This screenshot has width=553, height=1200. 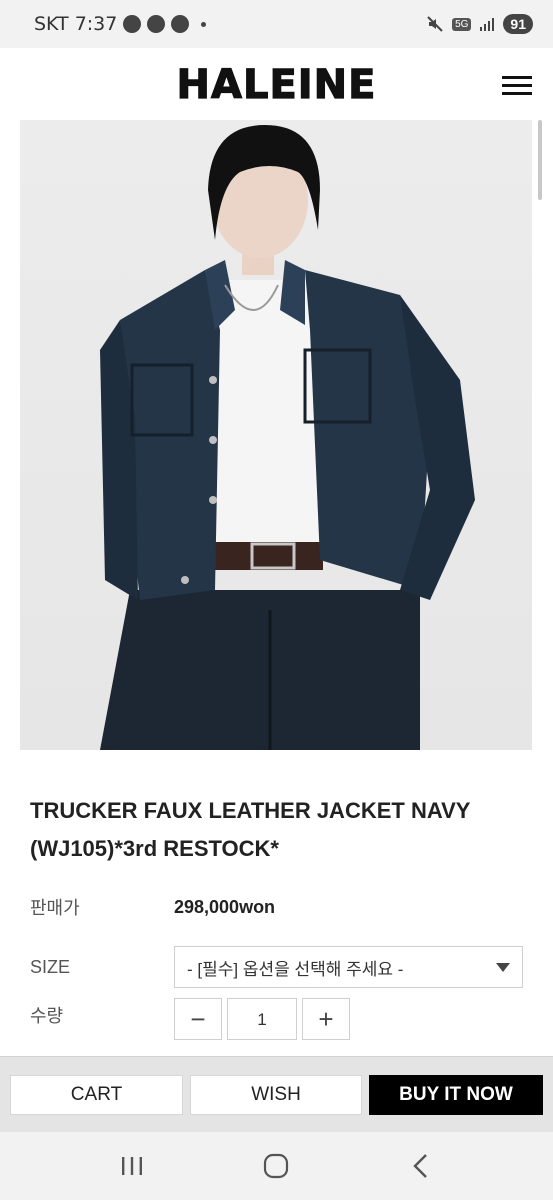 I want to click on network-icon: 5G, so click(x=462, y=24).